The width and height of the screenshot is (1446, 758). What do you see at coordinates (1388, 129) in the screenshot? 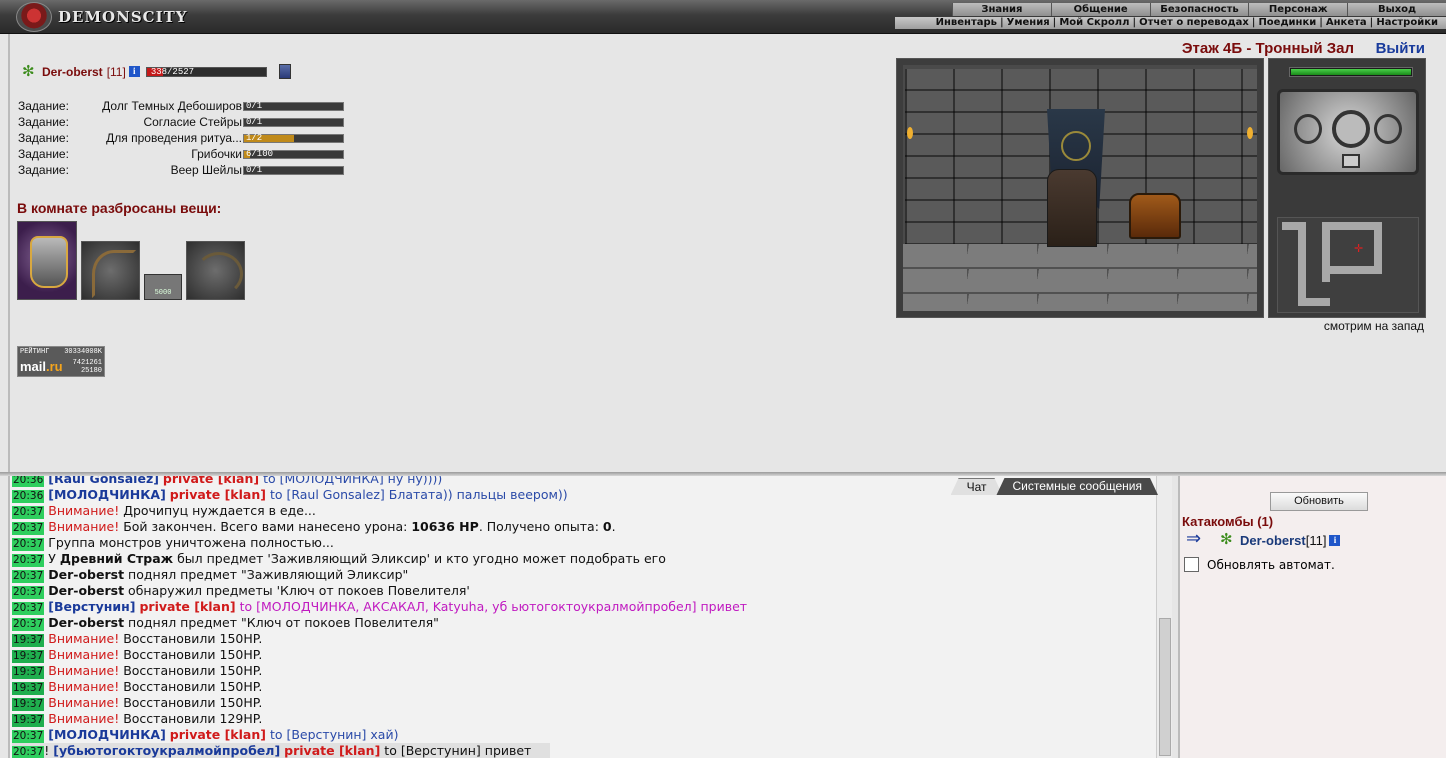
I see `turn-right-button` at bounding box center [1388, 129].